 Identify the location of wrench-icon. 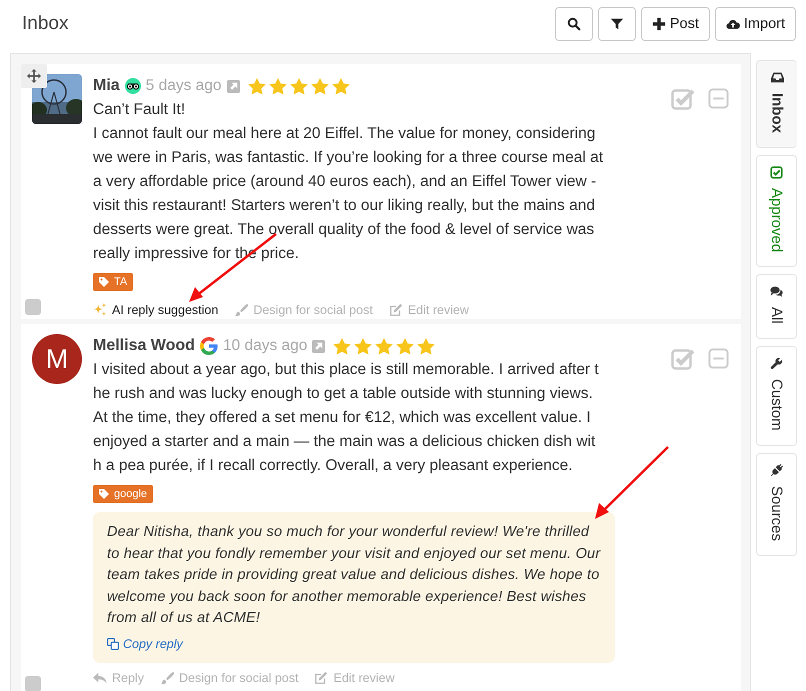
(776, 363).